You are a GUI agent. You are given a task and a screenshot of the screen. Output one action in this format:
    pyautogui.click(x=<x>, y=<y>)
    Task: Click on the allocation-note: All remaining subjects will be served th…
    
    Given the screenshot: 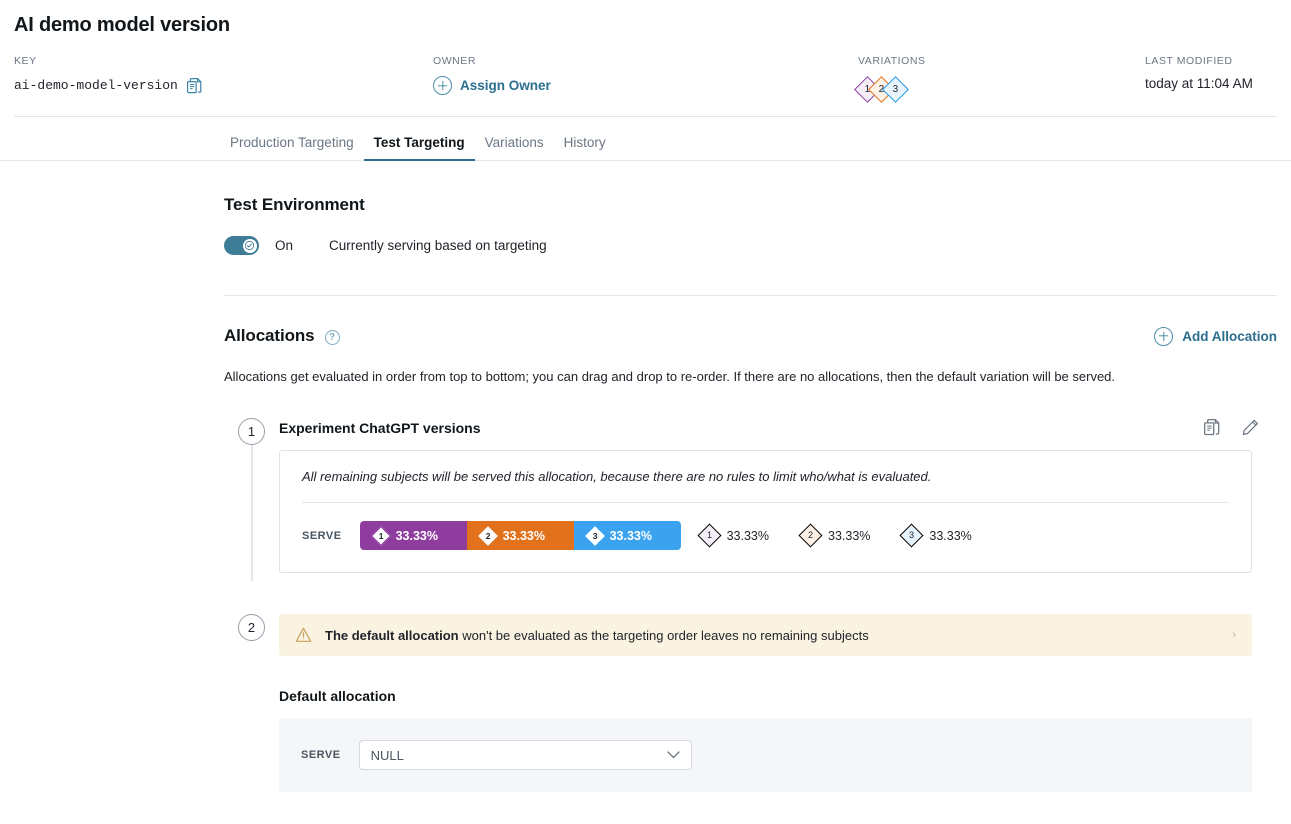 What is the action you would take?
    pyautogui.click(x=617, y=476)
    